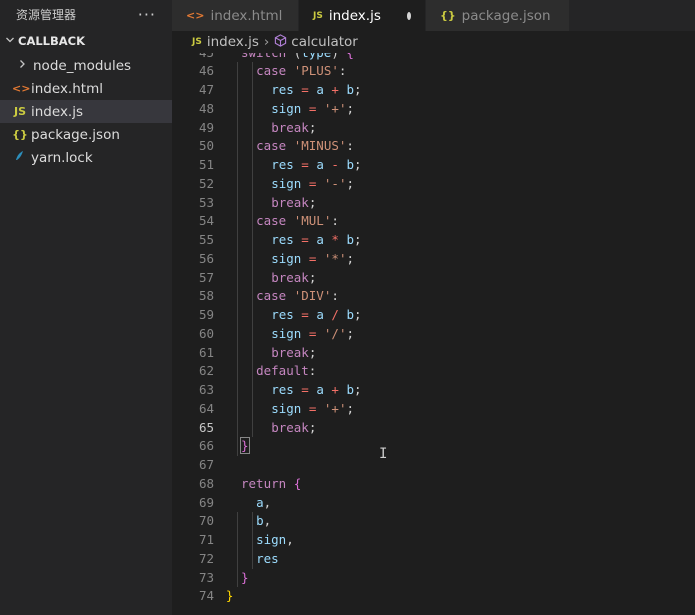  What do you see at coordinates (10, 41) in the screenshot?
I see `chevron-down-icon` at bounding box center [10, 41].